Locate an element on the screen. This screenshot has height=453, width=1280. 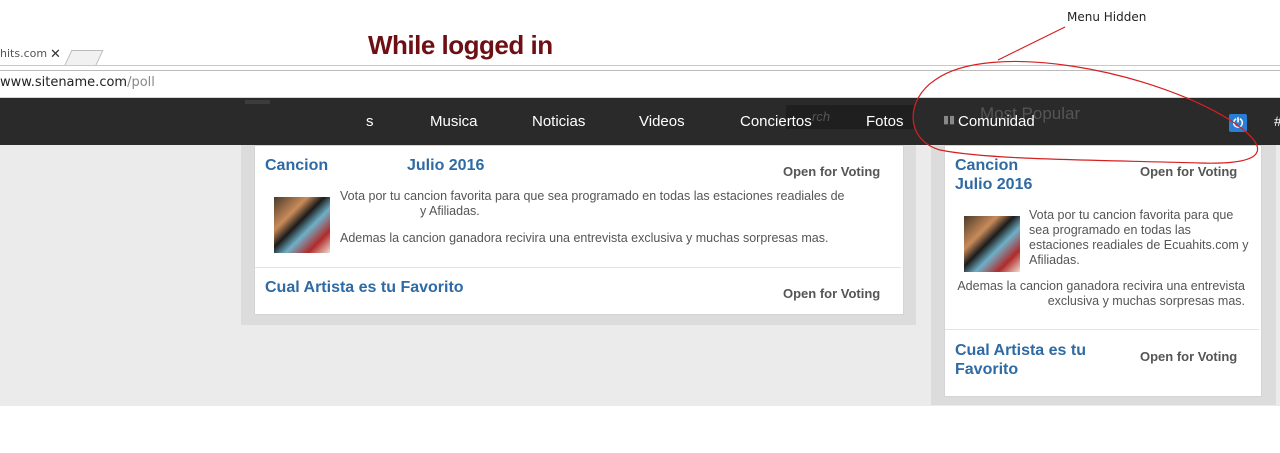
poll-divider is located at coordinates (578, 267).